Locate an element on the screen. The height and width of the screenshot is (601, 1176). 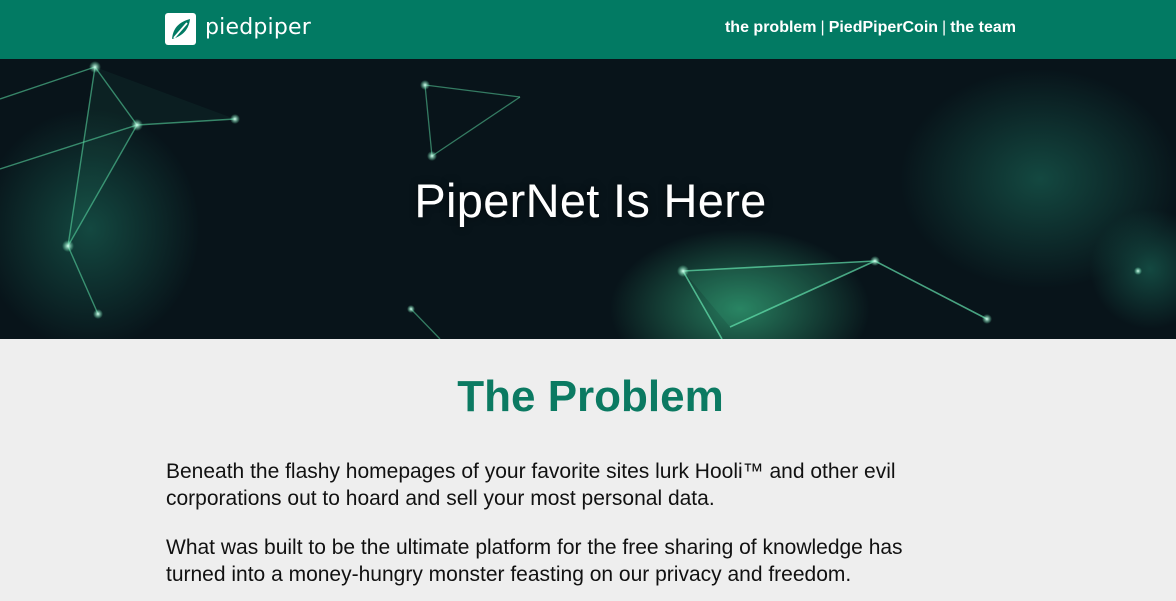
nav-link-piedpipercoin: PiedPiperCoin is located at coordinates (883, 28).